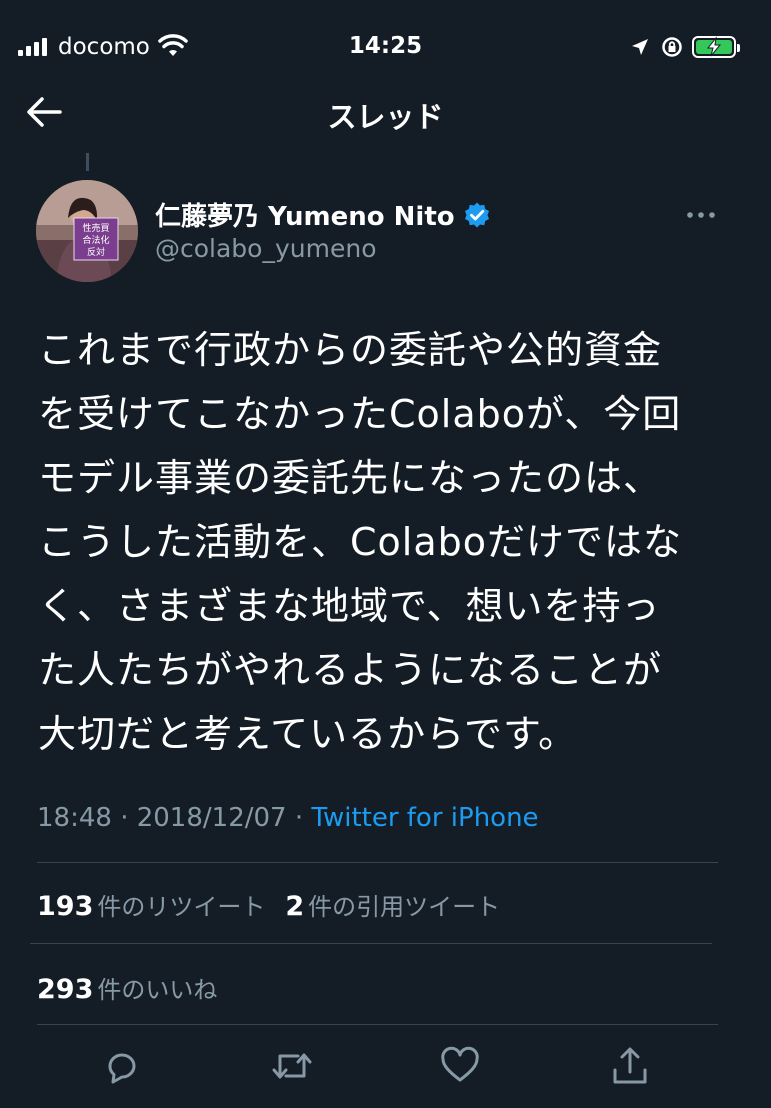 Image resolution: width=771 pixels, height=1108 pixels. What do you see at coordinates (305, 217) in the screenshot?
I see `author-name-text: 仁藤夢乃 Yumeno Nito` at bounding box center [305, 217].